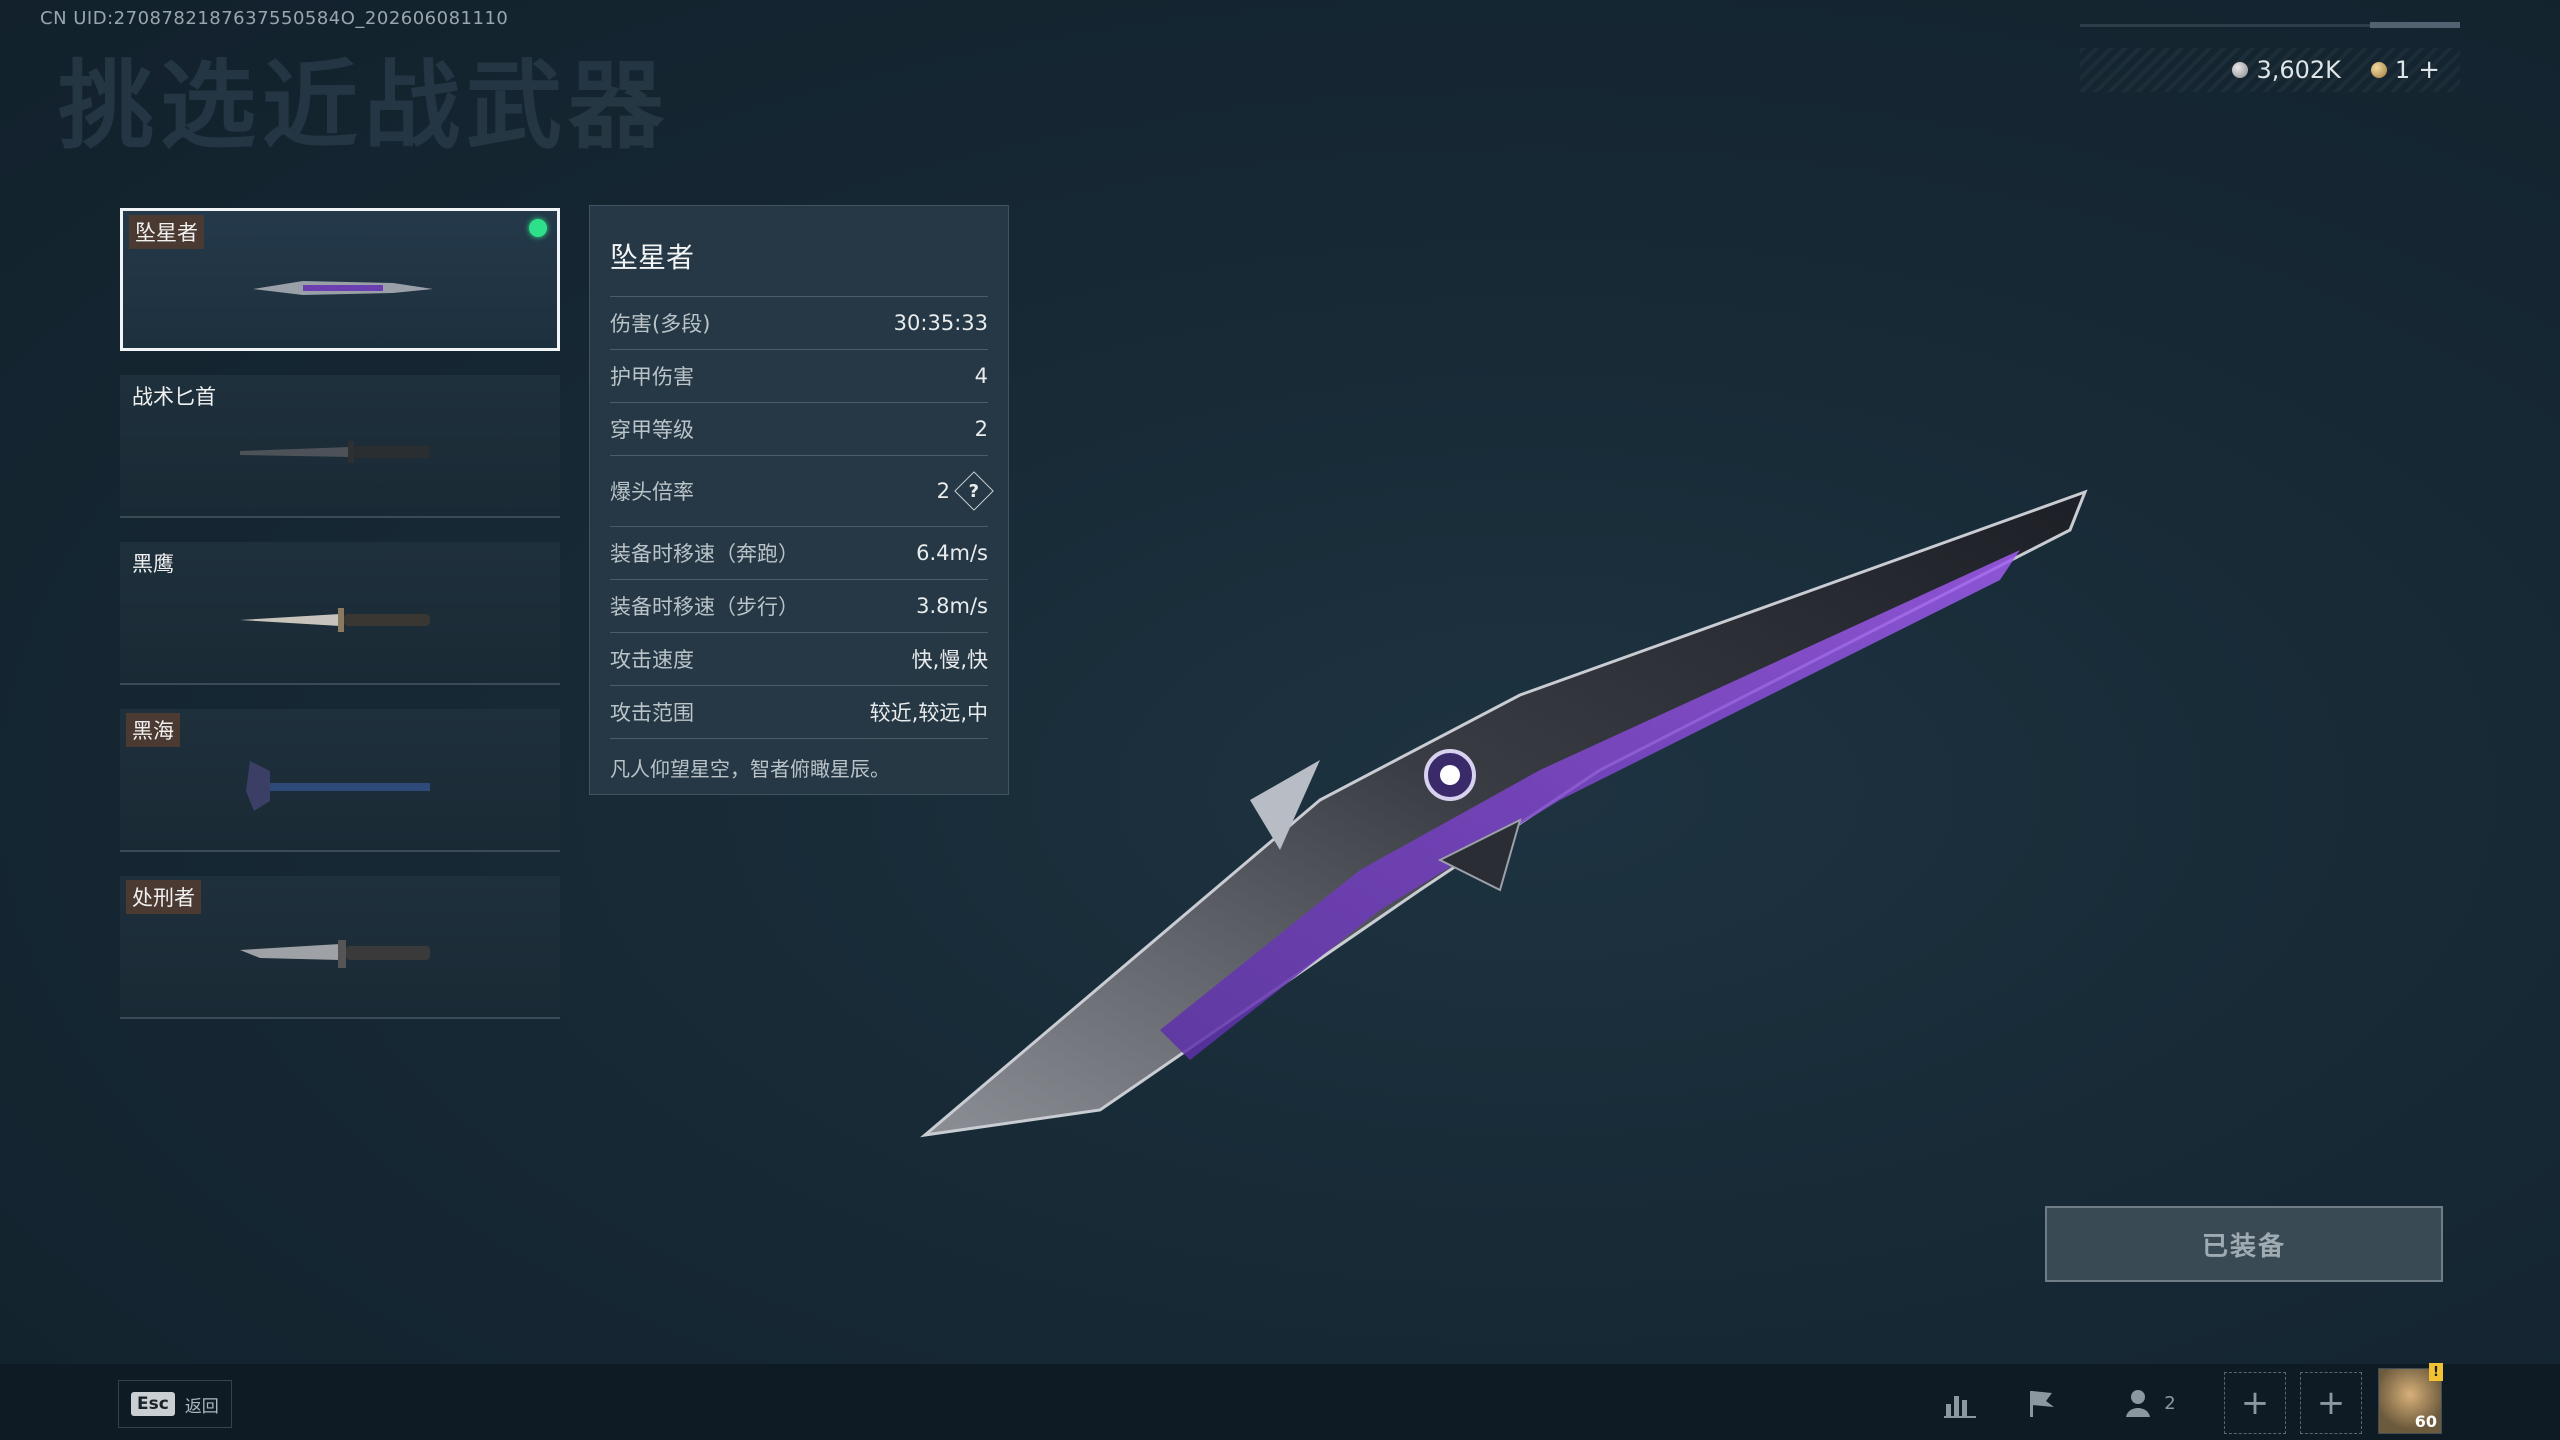 The height and width of the screenshot is (1440, 2560). I want to click on back-button: Esc 返回, so click(175, 1404).